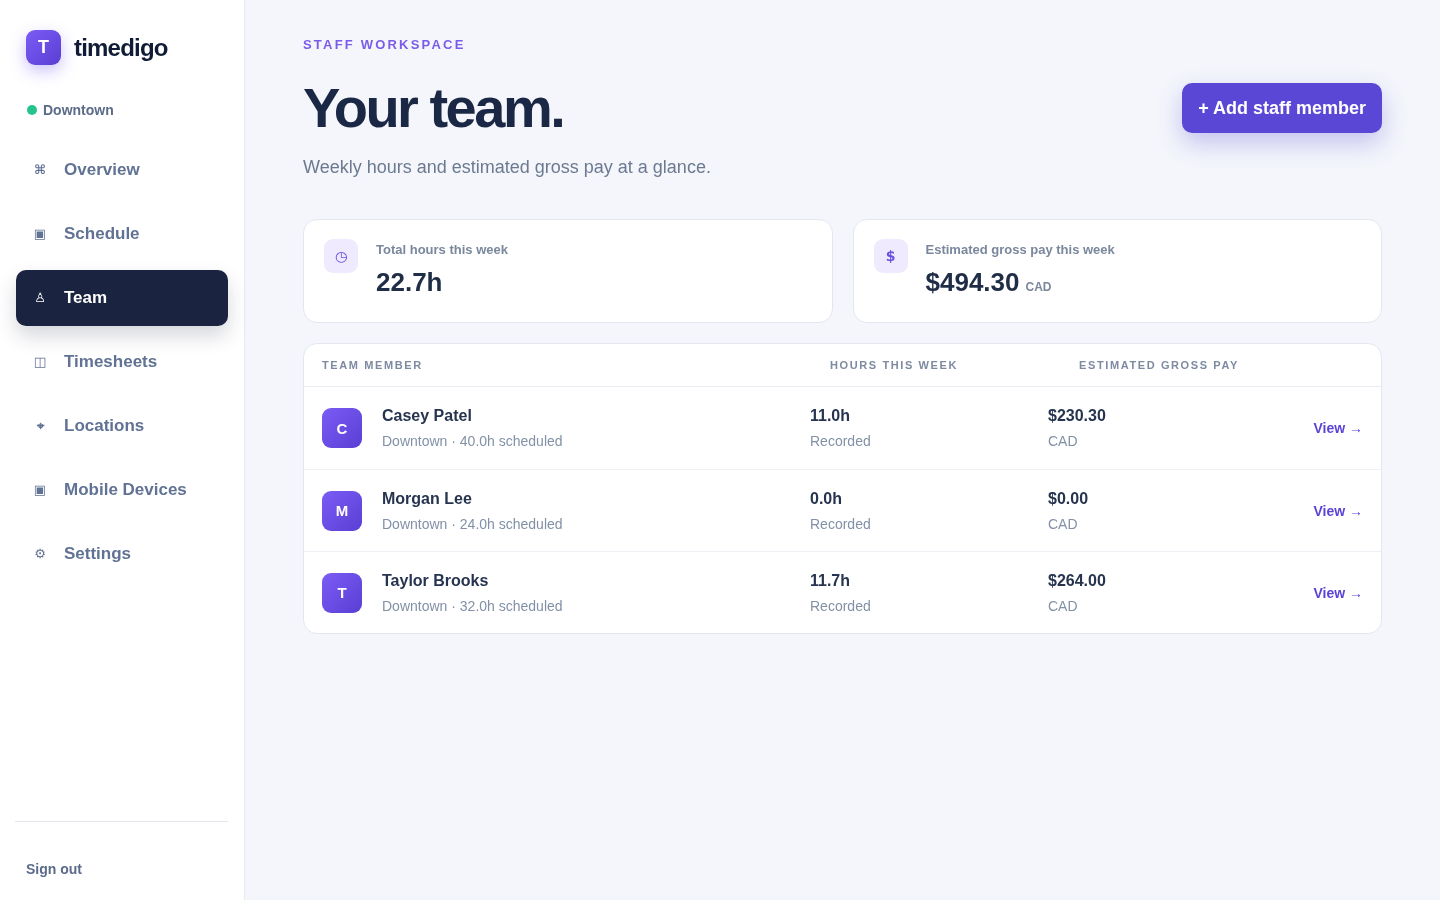  Describe the element at coordinates (385, 45) in the screenshot. I see `eyebrow-label: STAFF WORKSPACE` at that location.